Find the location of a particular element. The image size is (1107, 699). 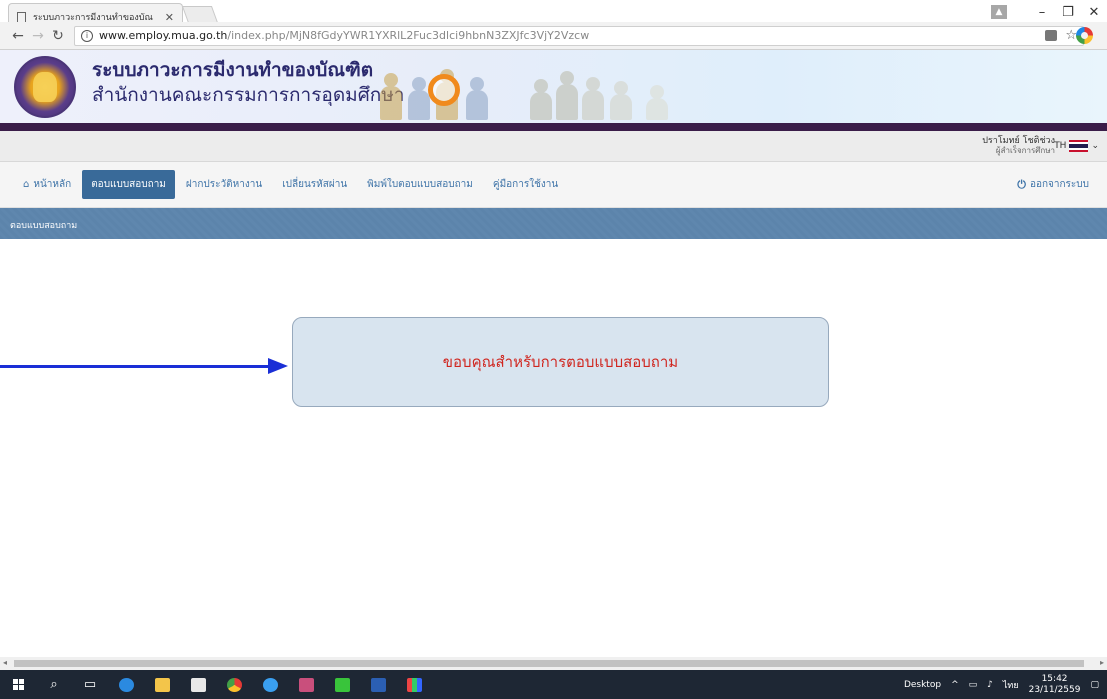

banner-divider is located at coordinates (553, 127).